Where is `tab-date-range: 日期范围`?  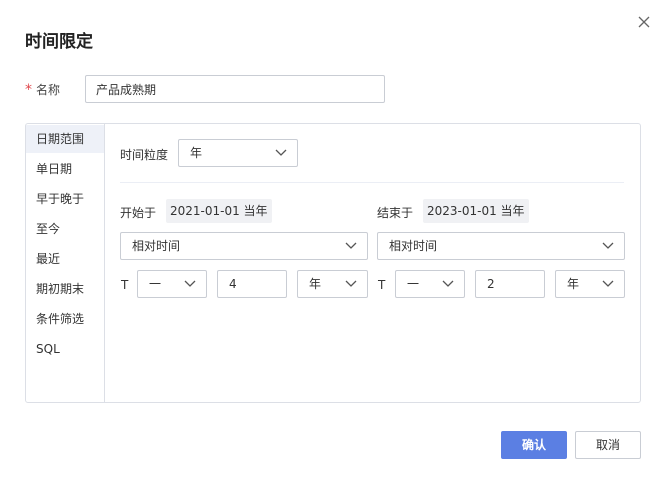 tab-date-range: 日期范围 is located at coordinates (65, 139).